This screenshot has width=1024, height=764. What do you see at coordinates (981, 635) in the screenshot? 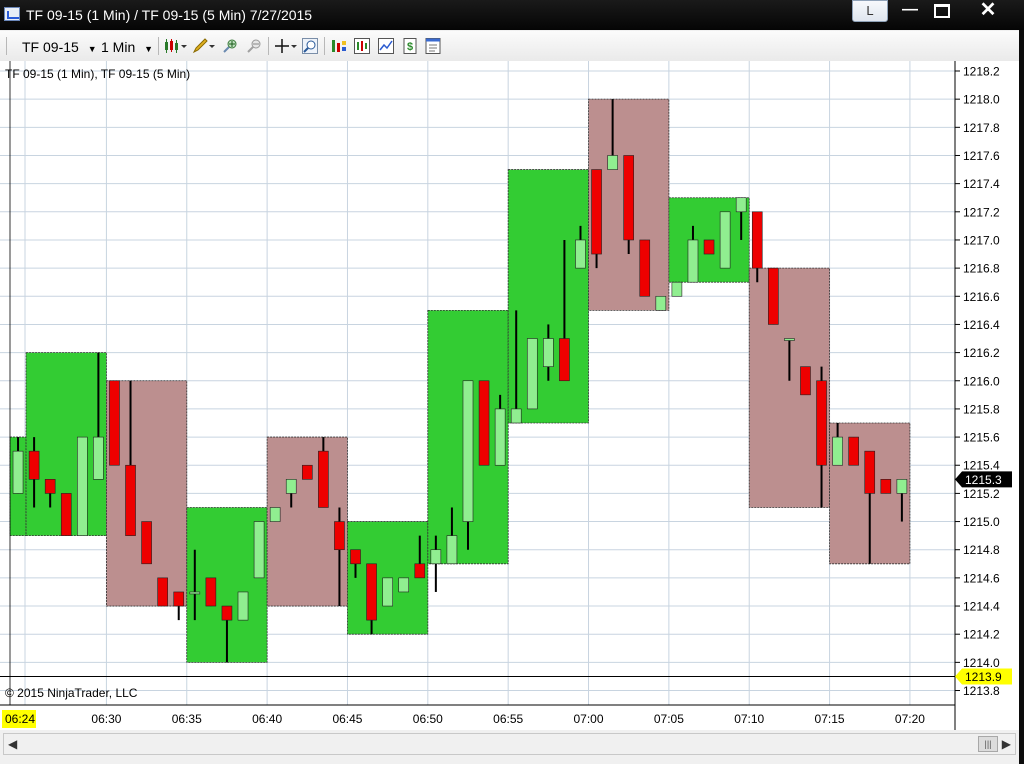
I see `y-tick-label: 1214.2` at bounding box center [981, 635].